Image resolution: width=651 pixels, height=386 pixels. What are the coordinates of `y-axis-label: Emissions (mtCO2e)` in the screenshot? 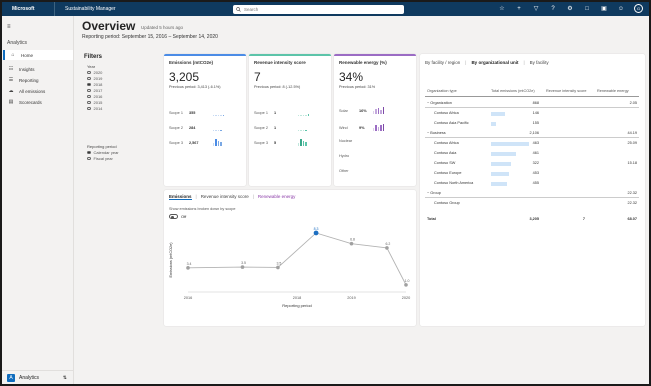 It's located at (171, 260).